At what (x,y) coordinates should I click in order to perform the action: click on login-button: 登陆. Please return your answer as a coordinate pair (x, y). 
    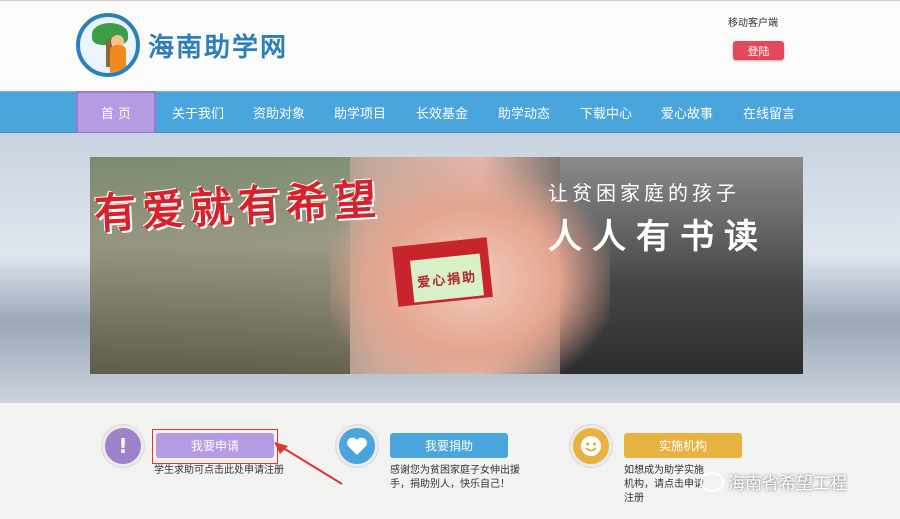
    Looking at the image, I should click on (758, 50).